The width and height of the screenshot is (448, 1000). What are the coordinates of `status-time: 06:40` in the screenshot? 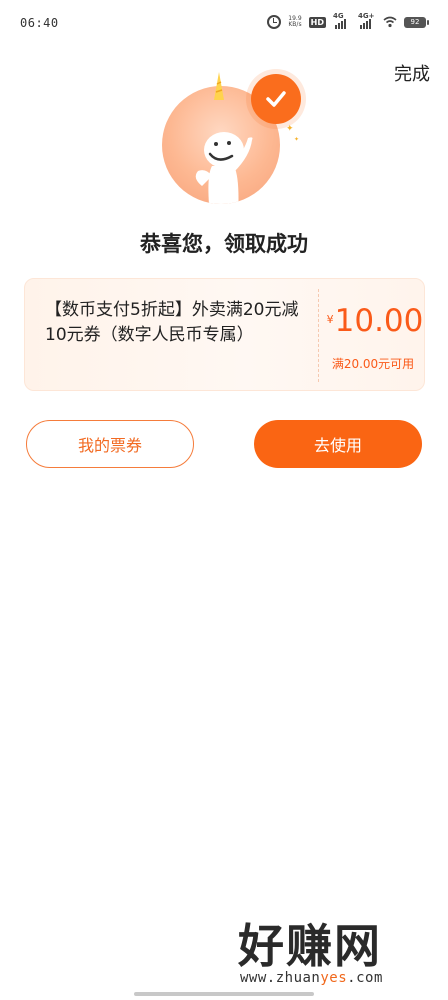 It's located at (39, 23).